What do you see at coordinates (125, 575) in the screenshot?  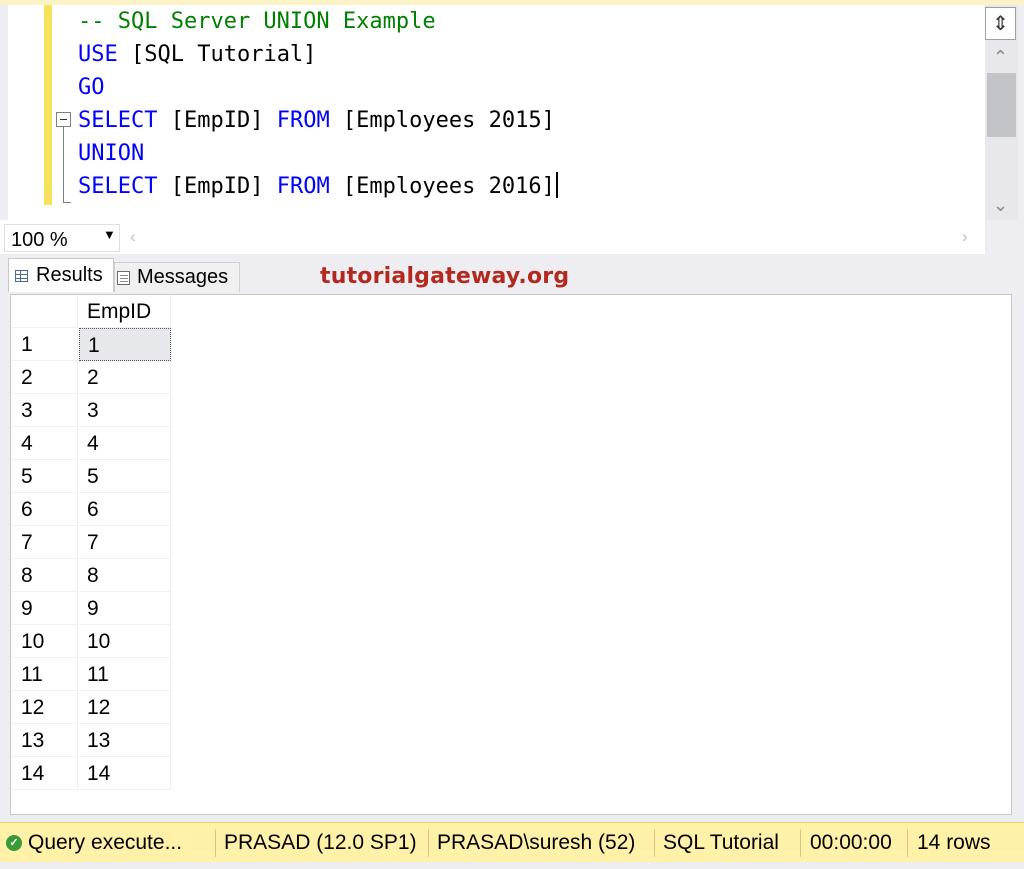 I see `empid-cell: 8` at bounding box center [125, 575].